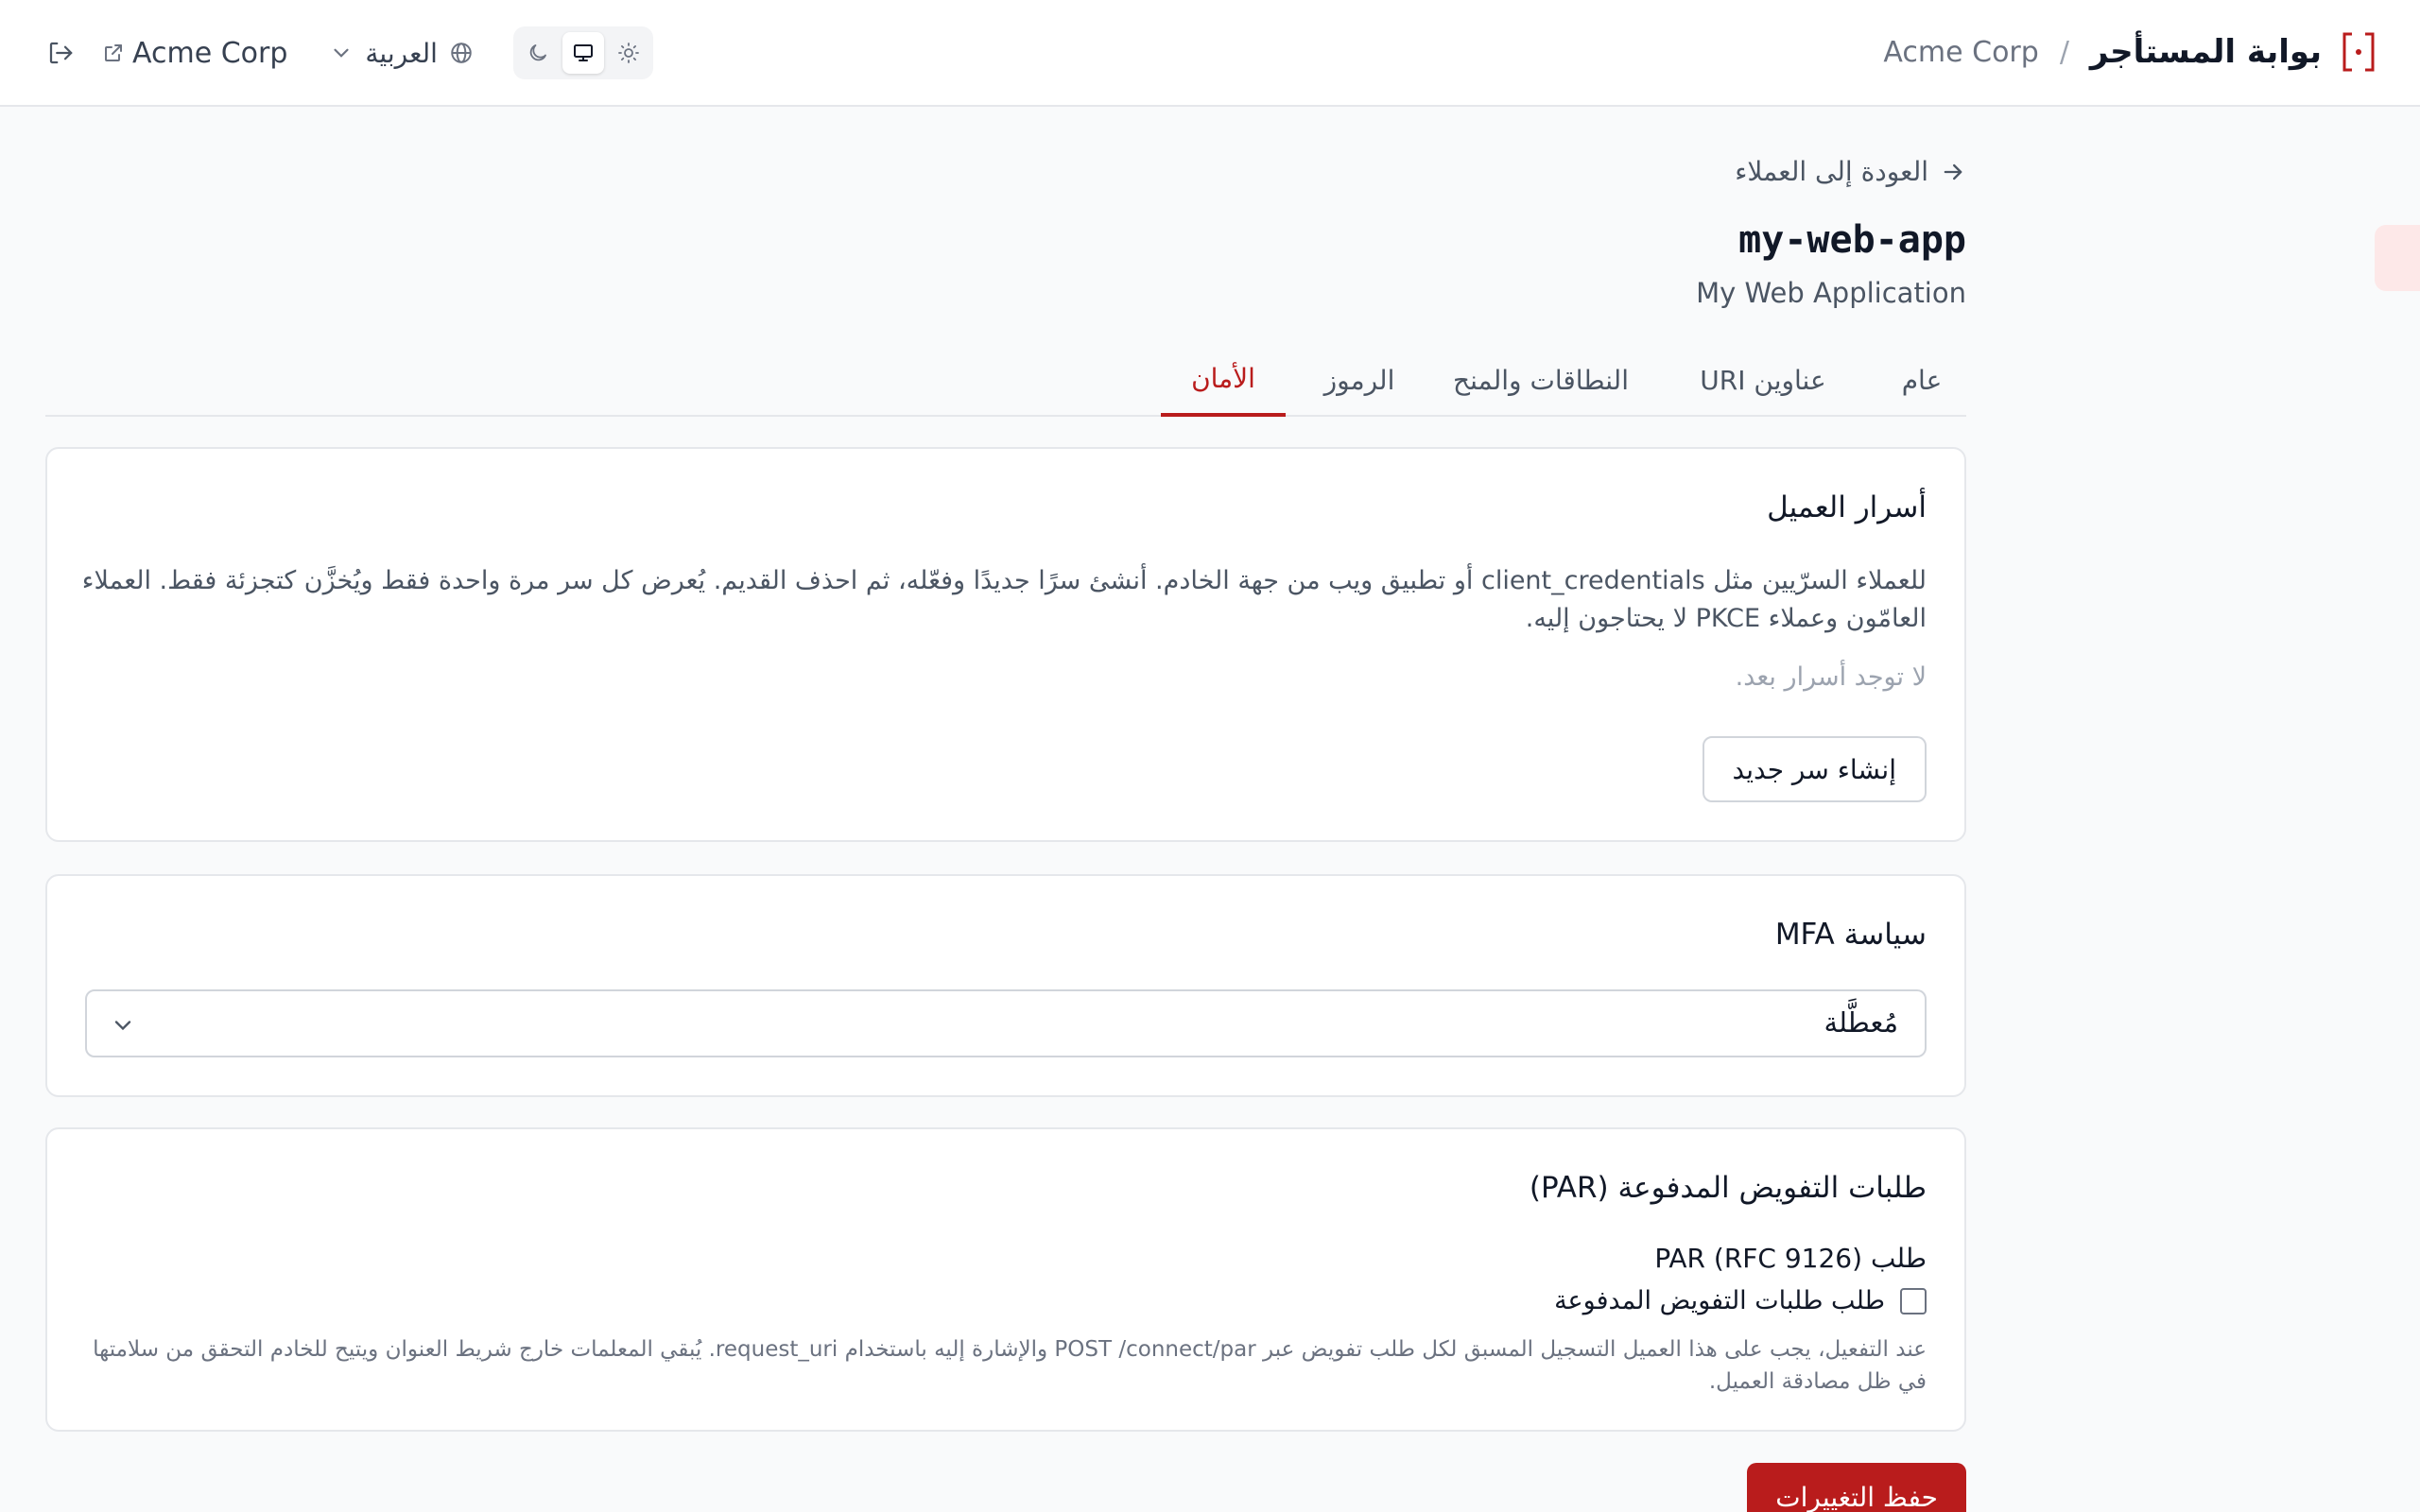 This screenshot has height=1512, width=2420. I want to click on tab-tokens: الرموز, so click(1359, 380).